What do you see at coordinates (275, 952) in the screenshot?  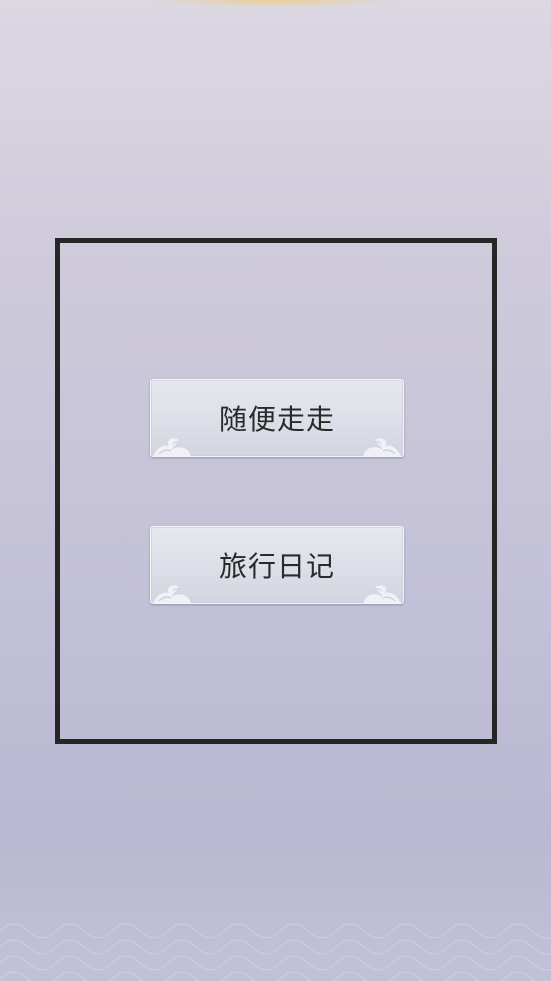 I see `wave-pattern-decoration` at bounding box center [275, 952].